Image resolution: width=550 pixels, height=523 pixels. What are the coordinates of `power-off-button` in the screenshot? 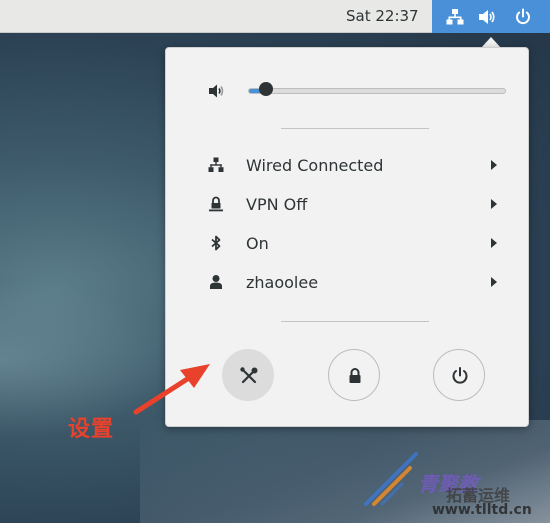 It's located at (459, 375).